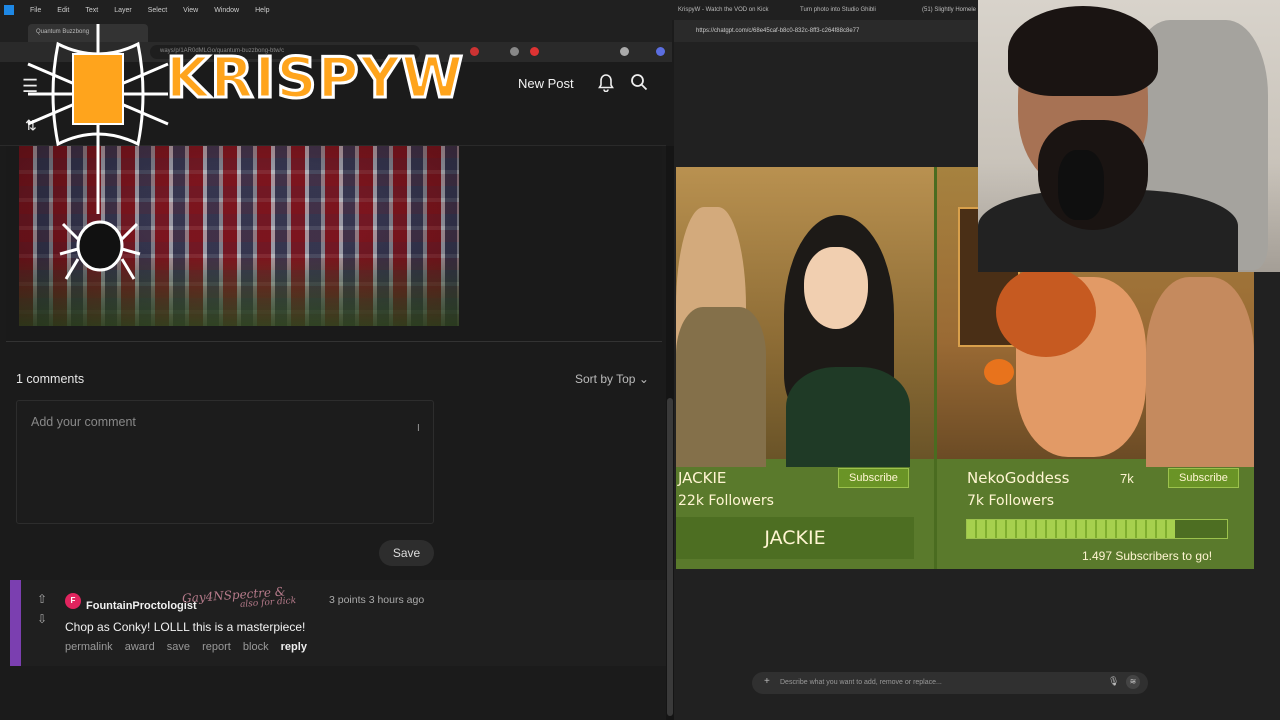 Image resolution: width=1280 pixels, height=720 pixels. I want to click on report-link: report, so click(216, 647).